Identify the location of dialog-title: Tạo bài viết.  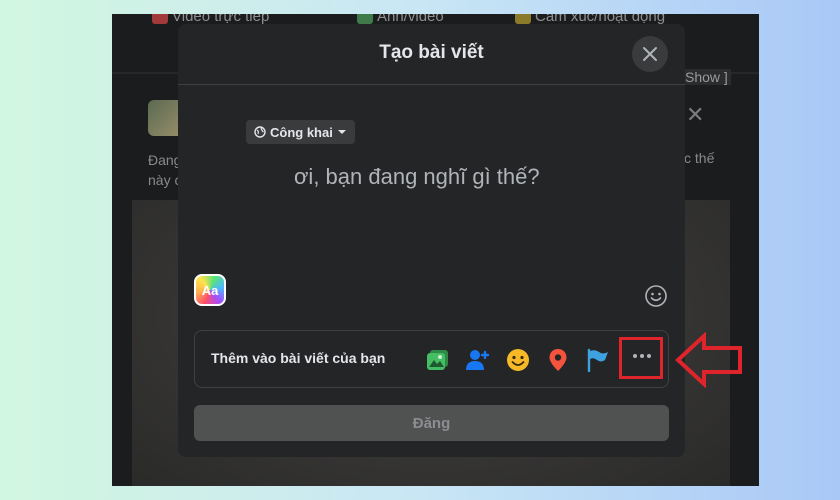
(431, 52).